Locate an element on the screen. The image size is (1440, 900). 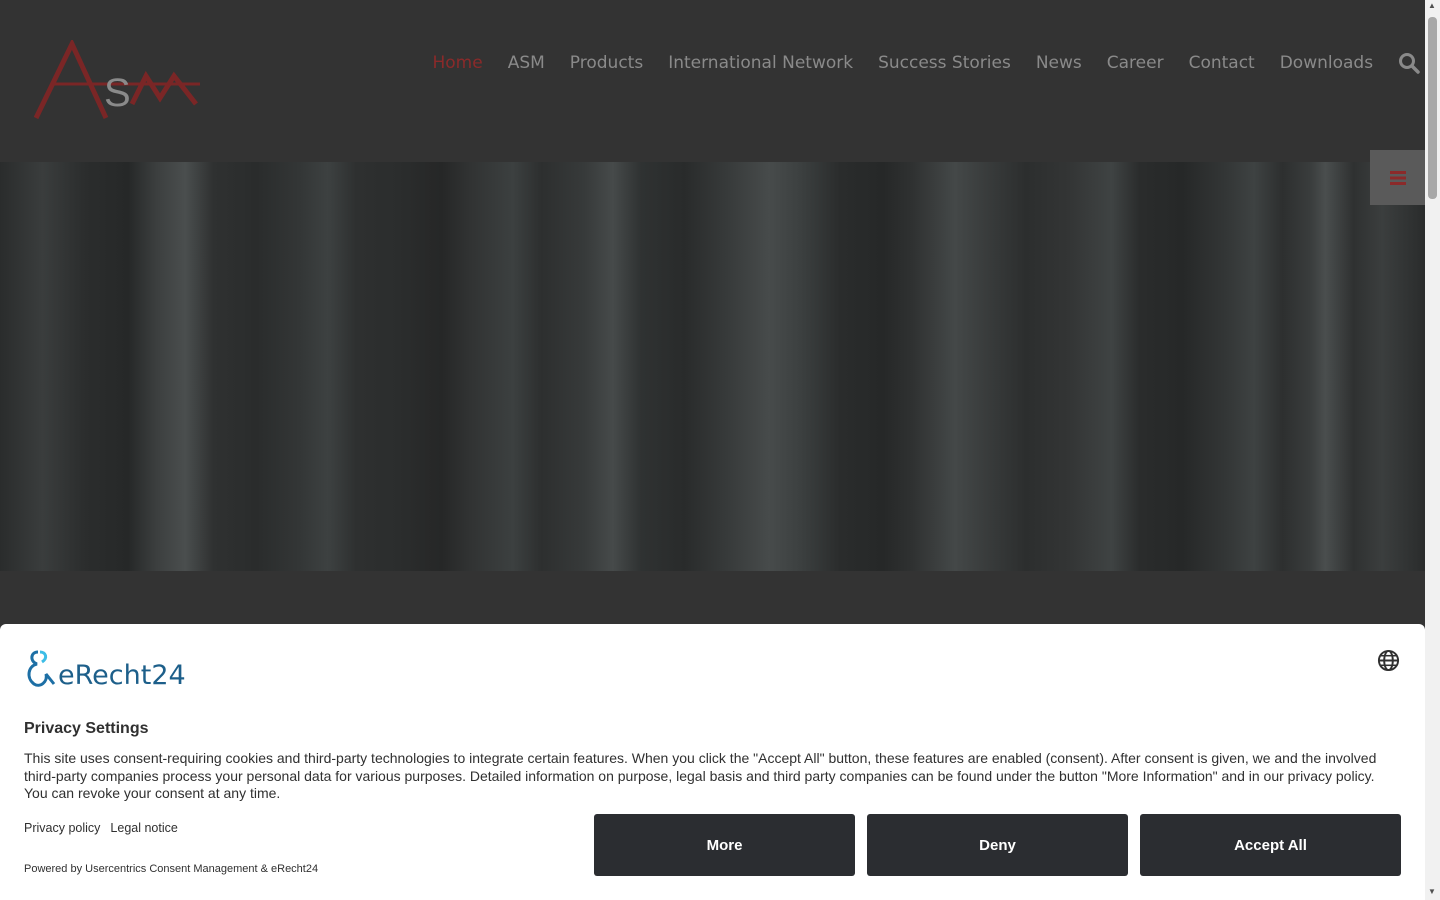
consent-links: Privacy policy Legal notice is located at coordinates (106, 828).